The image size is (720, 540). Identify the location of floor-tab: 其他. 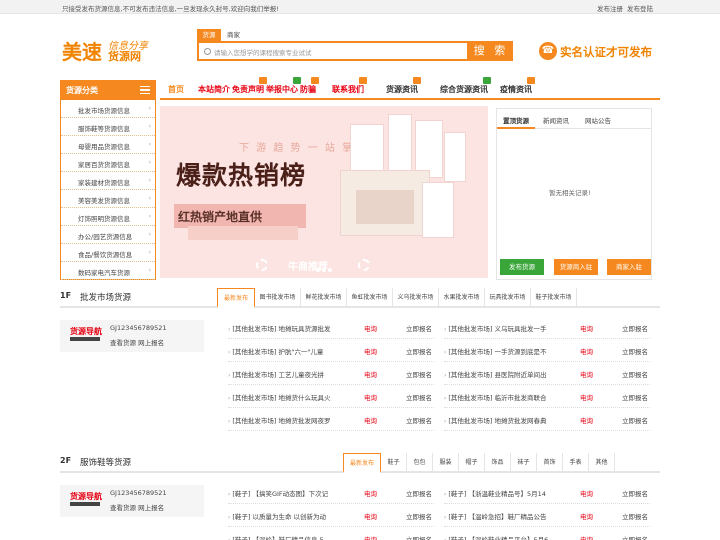
(602, 463).